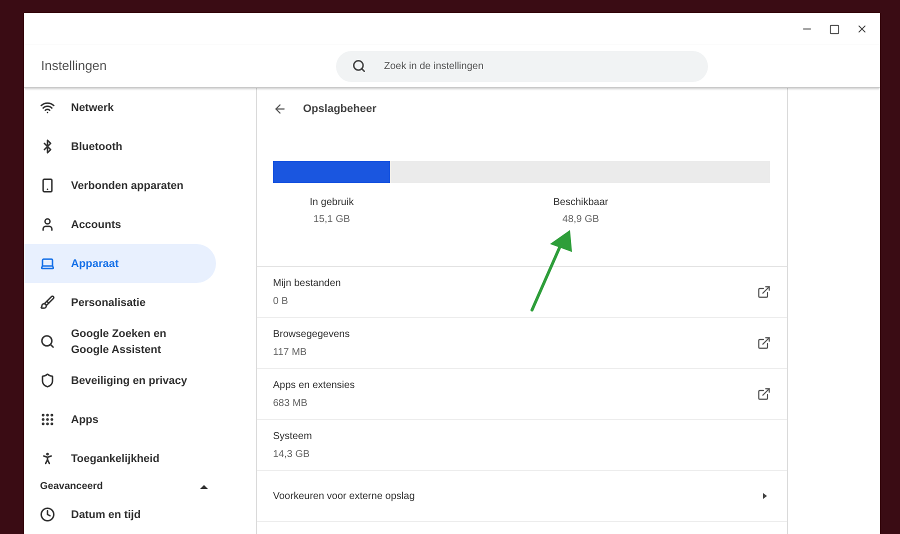  Describe the element at coordinates (292, 437) in the screenshot. I see `row-title: Systeem` at that location.